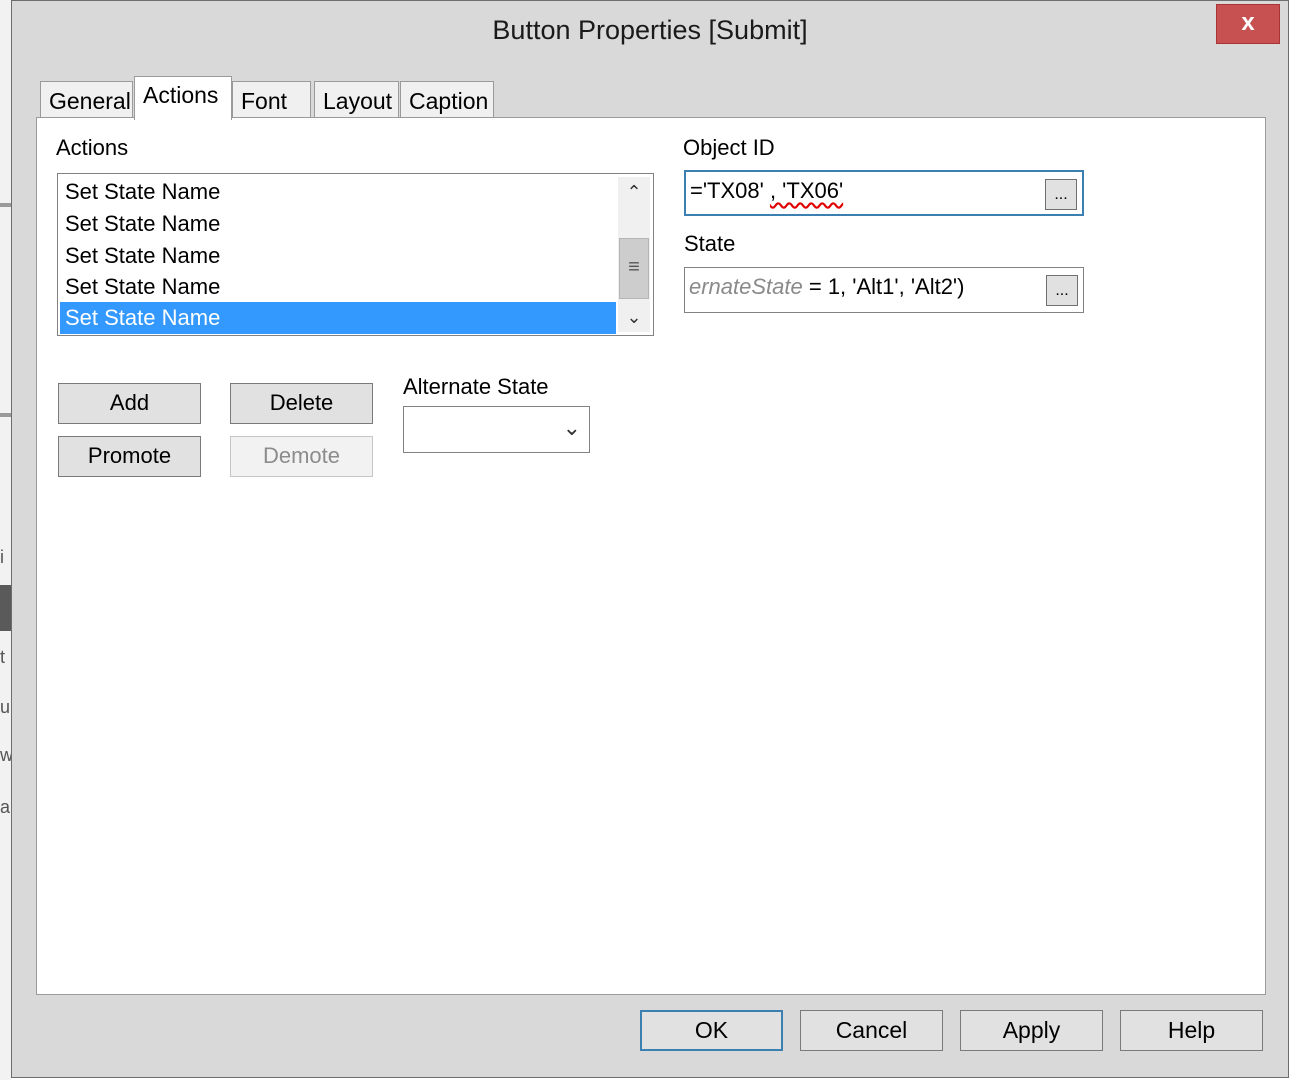  What do you see at coordinates (711, 1030) in the screenshot?
I see `ok-button: OK` at bounding box center [711, 1030].